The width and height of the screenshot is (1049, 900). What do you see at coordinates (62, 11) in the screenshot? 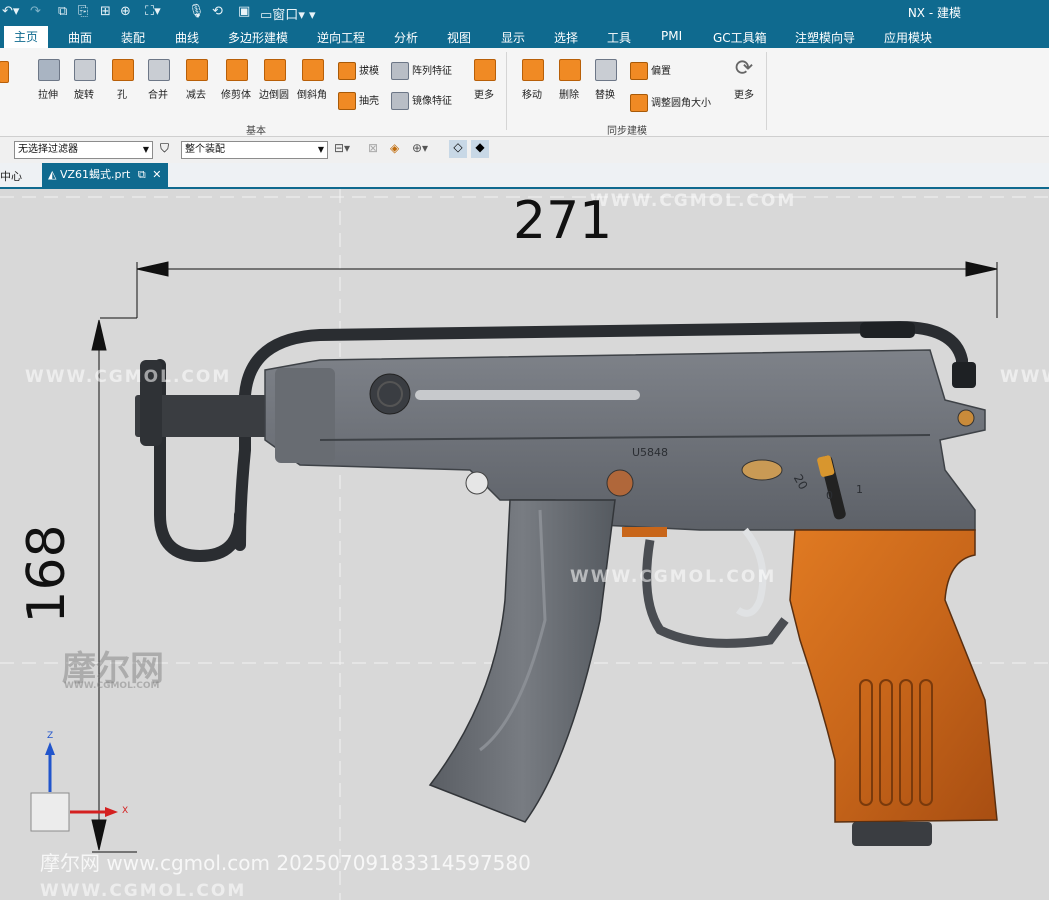
I see `copy-icon: ⧉` at bounding box center [62, 11].